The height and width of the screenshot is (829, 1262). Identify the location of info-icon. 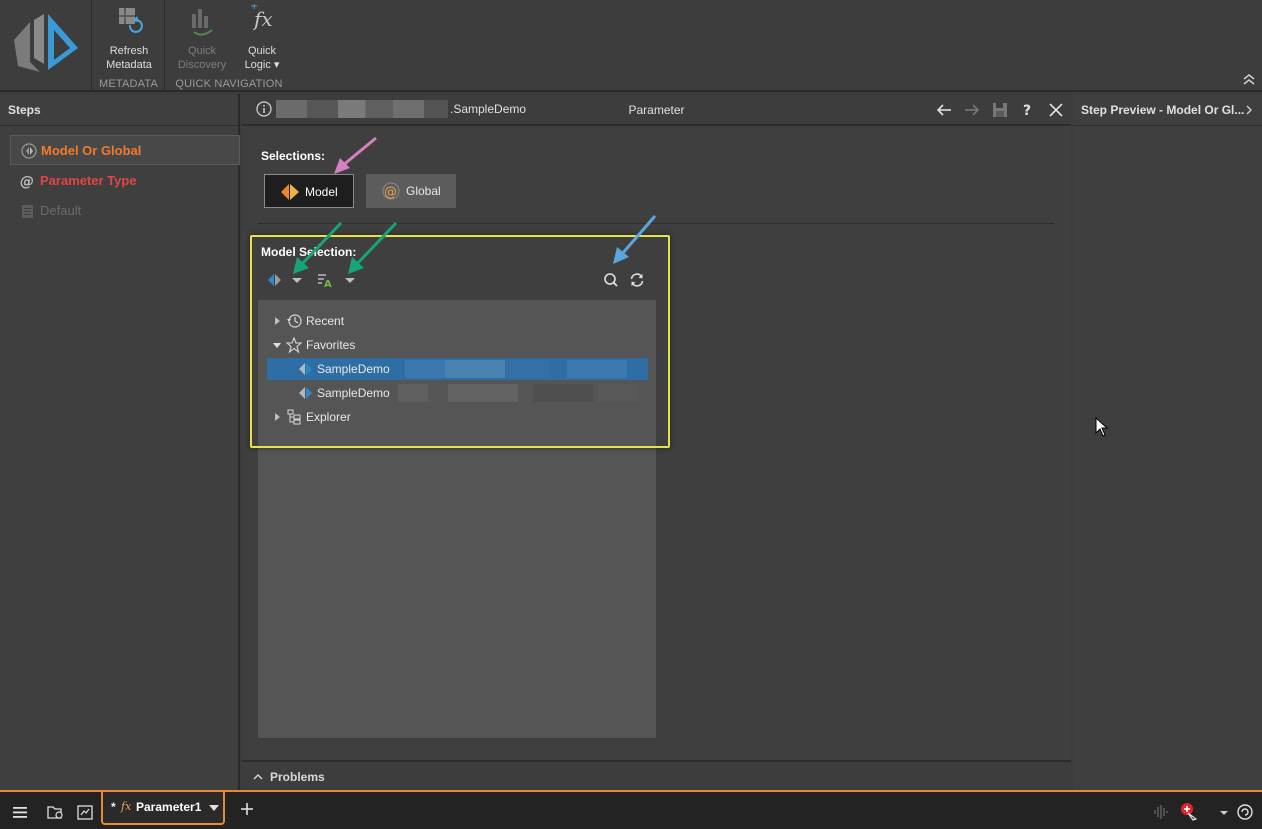
(264, 109).